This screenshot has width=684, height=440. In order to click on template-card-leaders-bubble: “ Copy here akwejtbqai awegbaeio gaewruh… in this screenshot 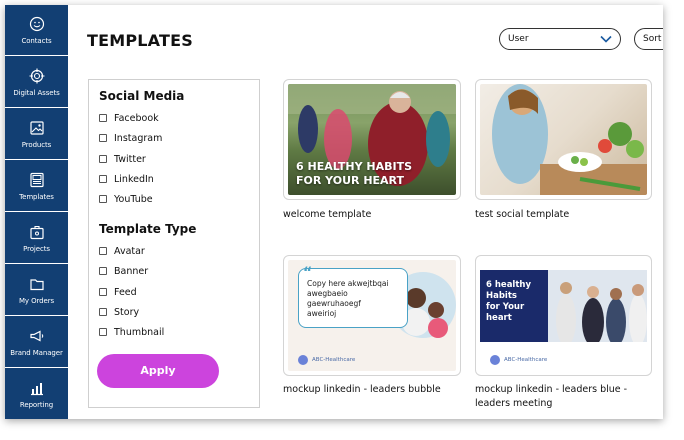, I will do `click(372, 315)`.